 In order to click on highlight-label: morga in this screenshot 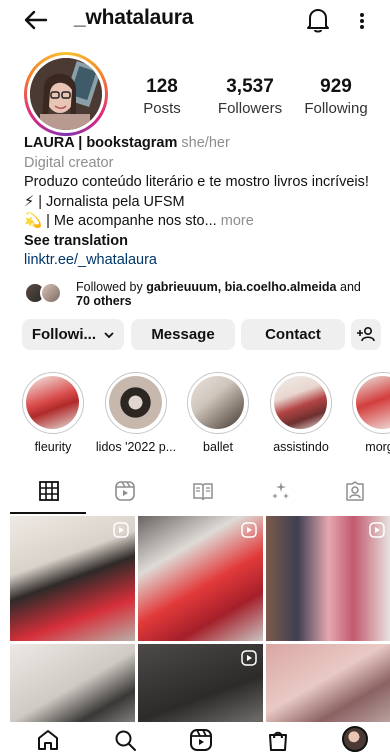, I will do `click(377, 447)`.